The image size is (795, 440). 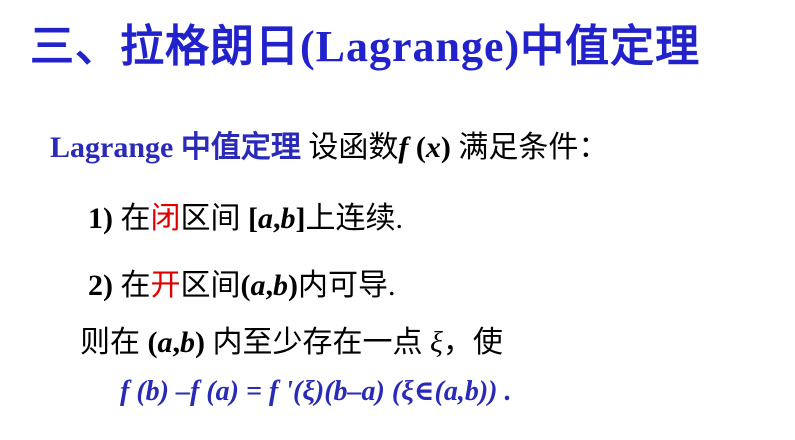 What do you see at coordinates (277, 218) in the screenshot?
I see `condition-1-comma: ,` at bounding box center [277, 218].